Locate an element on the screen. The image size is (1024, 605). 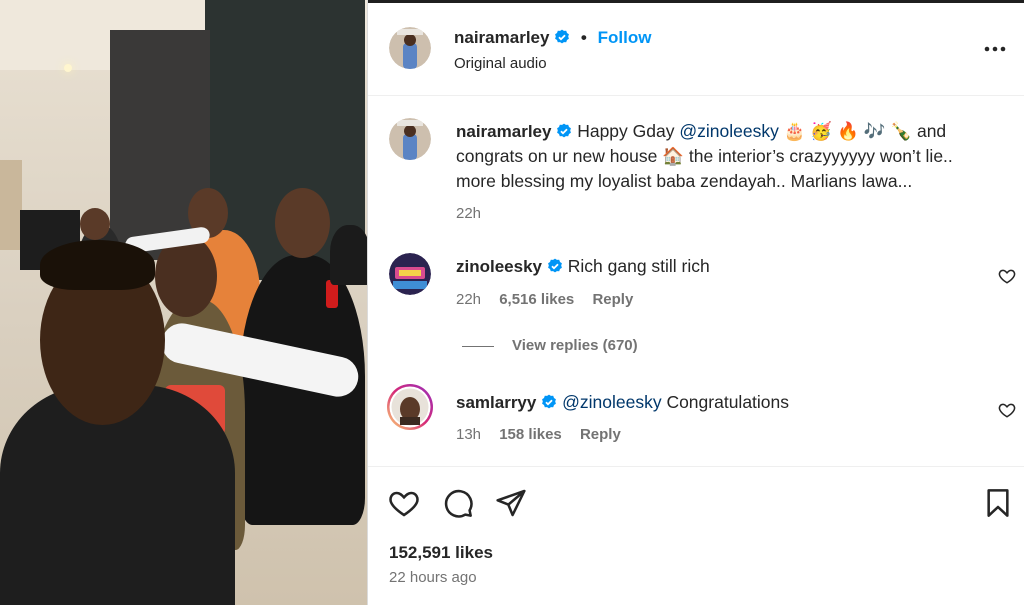
view-replies-button: View replies (670) is located at coordinates (550, 345).